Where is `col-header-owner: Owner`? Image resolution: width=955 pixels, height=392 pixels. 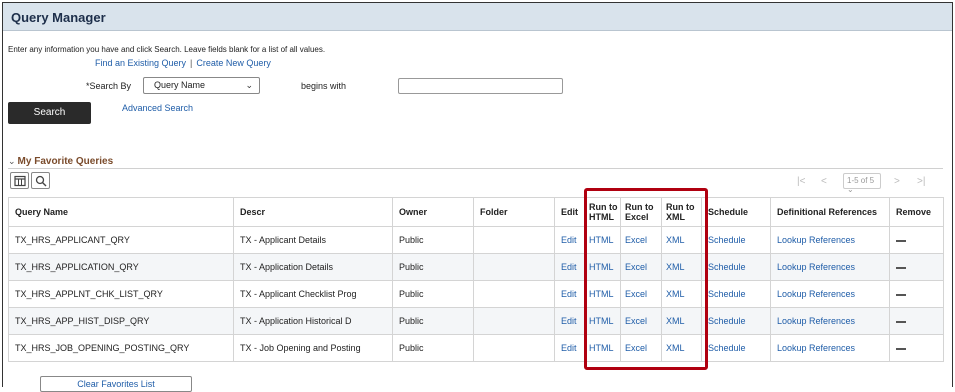
col-header-owner: Owner is located at coordinates (433, 212).